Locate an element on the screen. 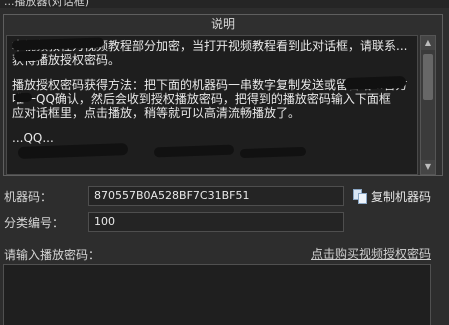 This screenshot has height=325, width=449. vertical-scrollbar: ▲ ▼ is located at coordinates (428, 105).